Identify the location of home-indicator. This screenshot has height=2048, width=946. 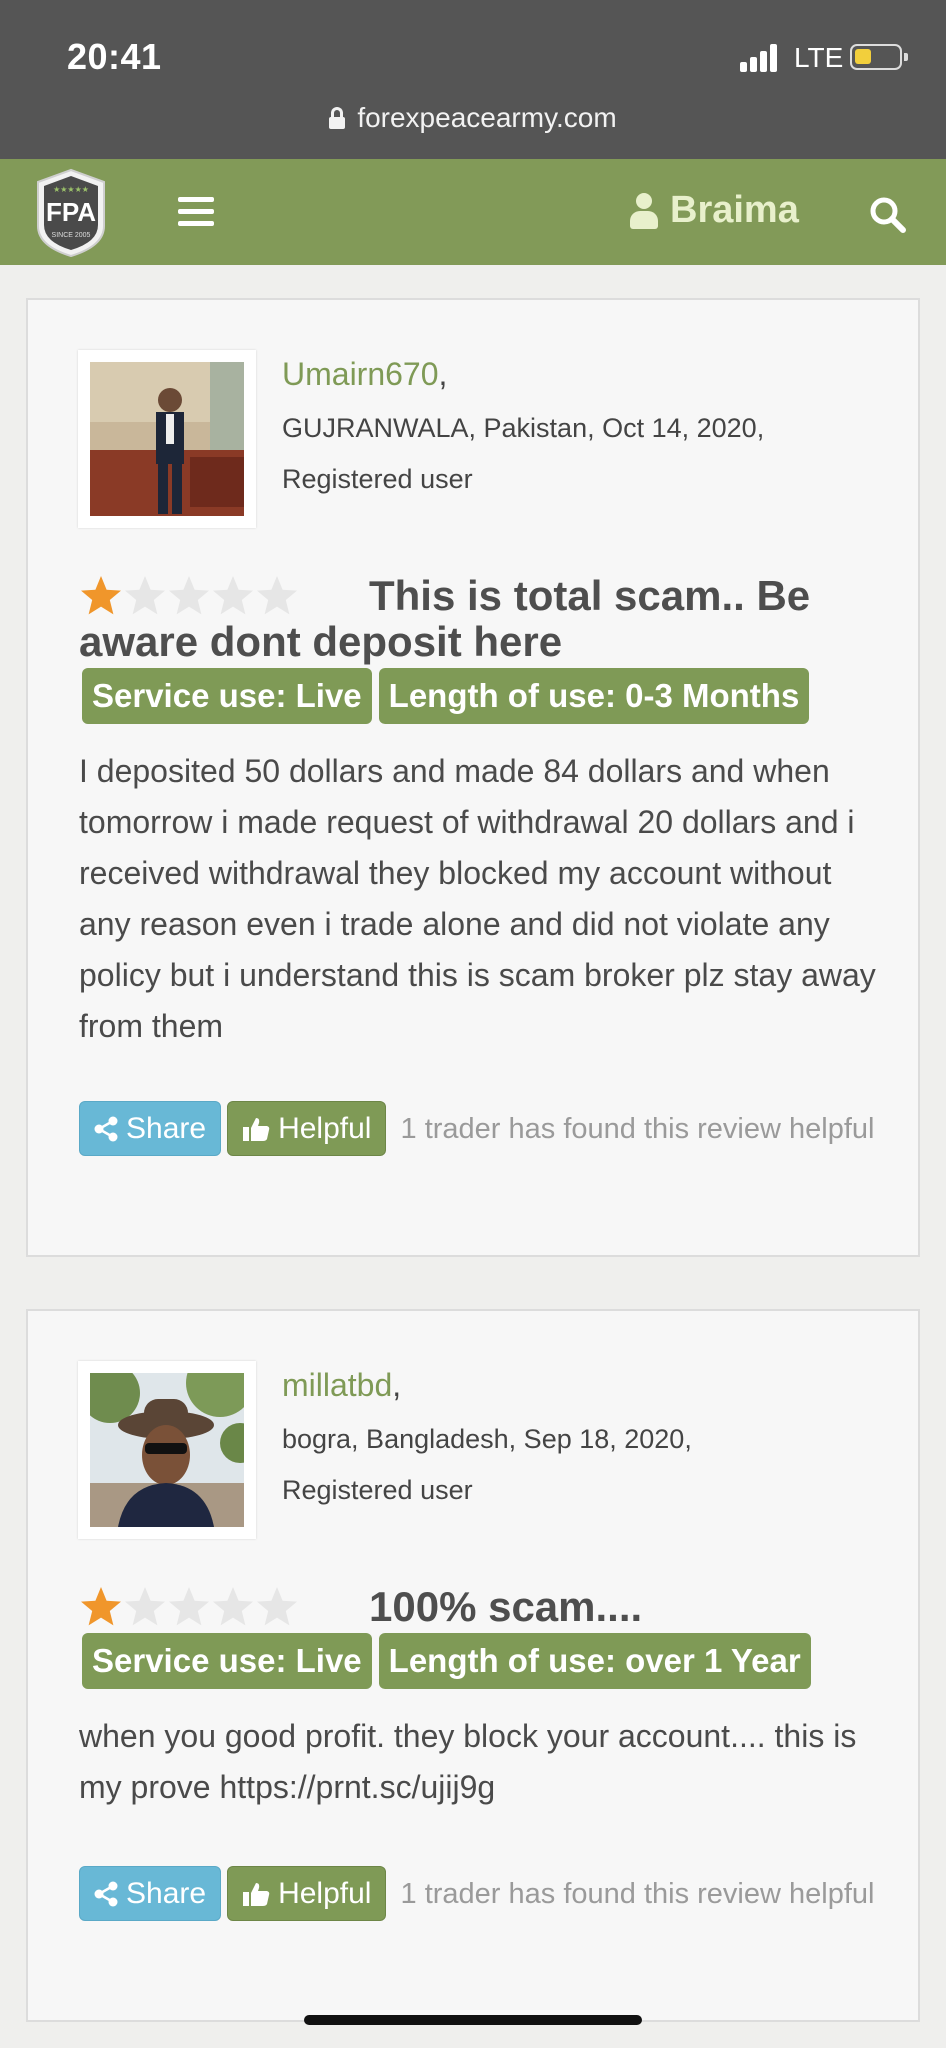
(473, 2020).